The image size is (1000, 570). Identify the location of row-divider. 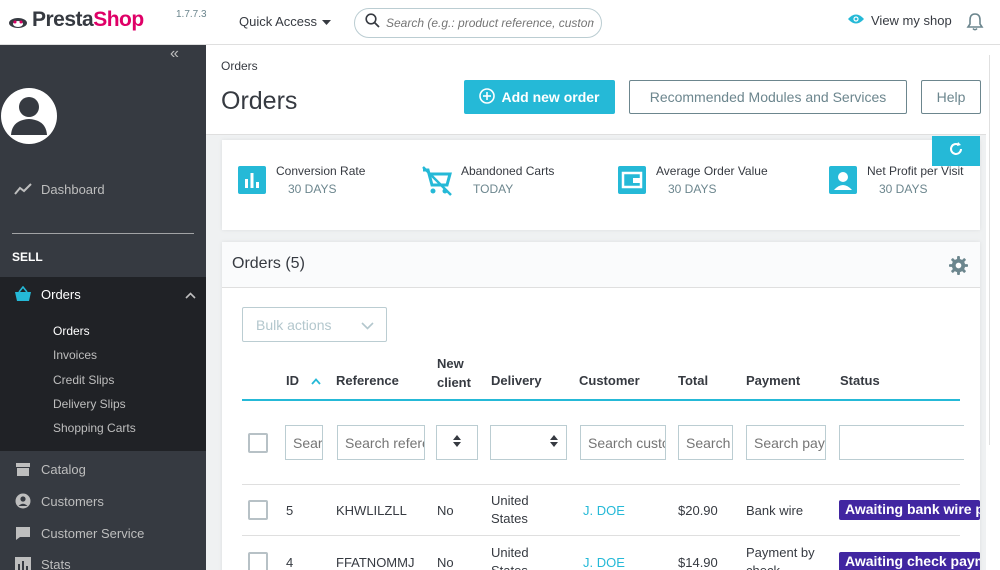
(601, 484).